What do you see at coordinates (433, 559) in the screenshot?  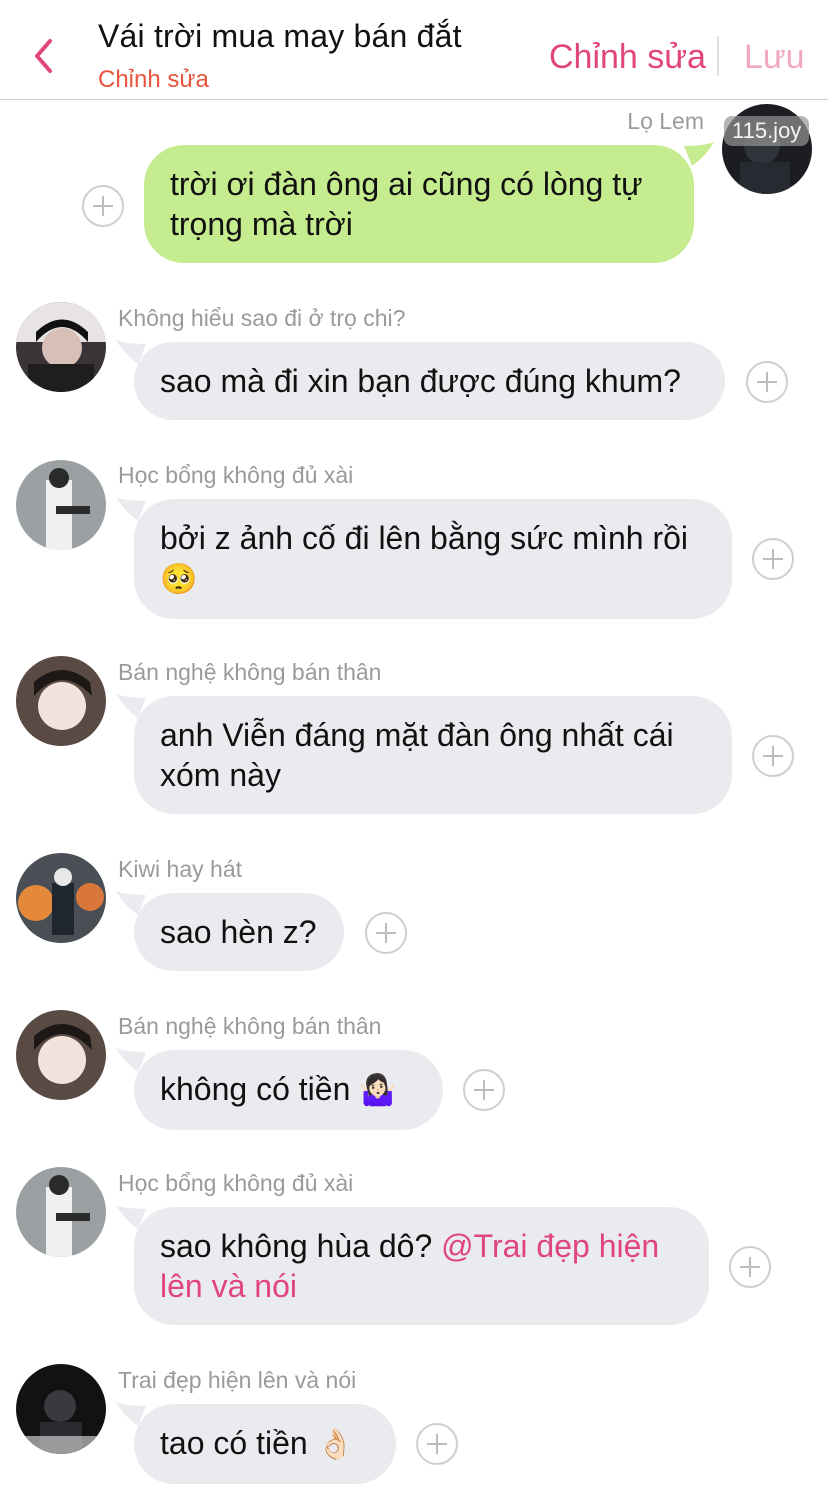 I see `message-bubble: bởi z ảnh cố đi lên bằng sức mình rồi 🥺` at bounding box center [433, 559].